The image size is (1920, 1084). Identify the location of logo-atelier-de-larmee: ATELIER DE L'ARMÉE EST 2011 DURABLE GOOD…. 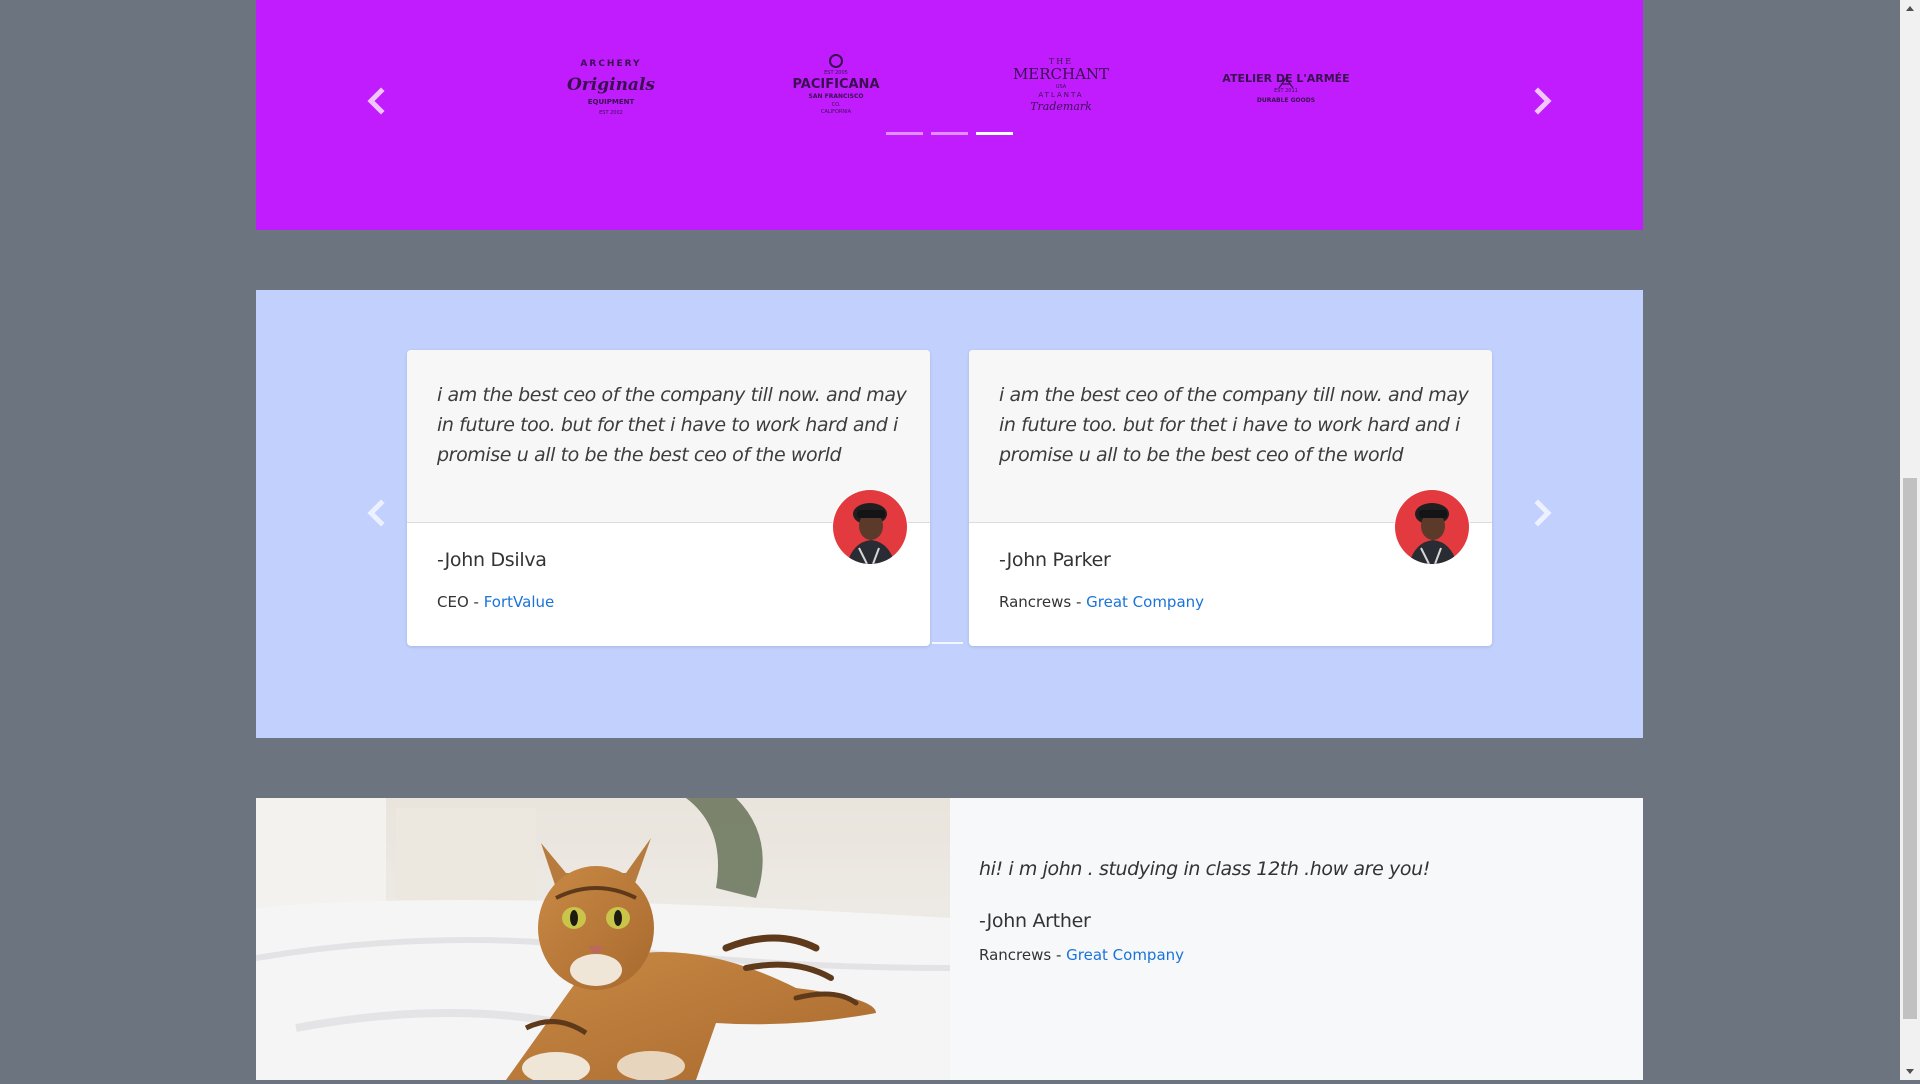
(1286, 87).